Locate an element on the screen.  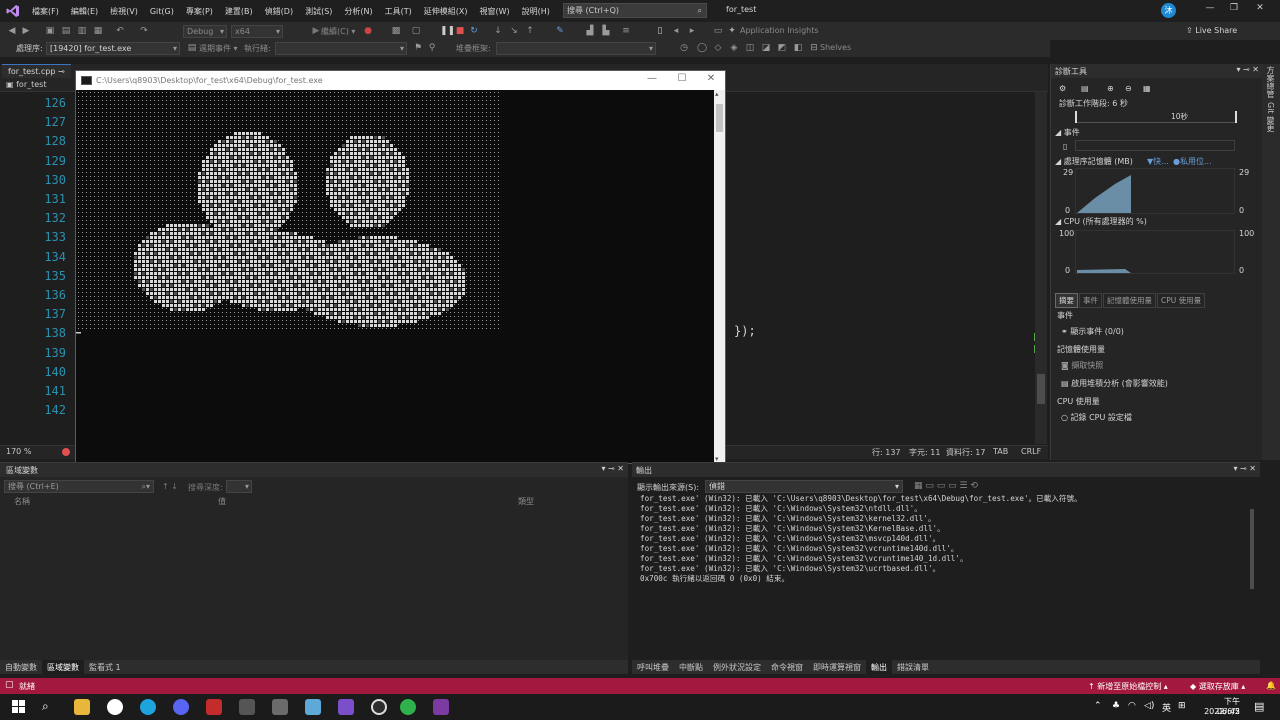
tool-icon-a: ◫ is located at coordinates (750, 48).